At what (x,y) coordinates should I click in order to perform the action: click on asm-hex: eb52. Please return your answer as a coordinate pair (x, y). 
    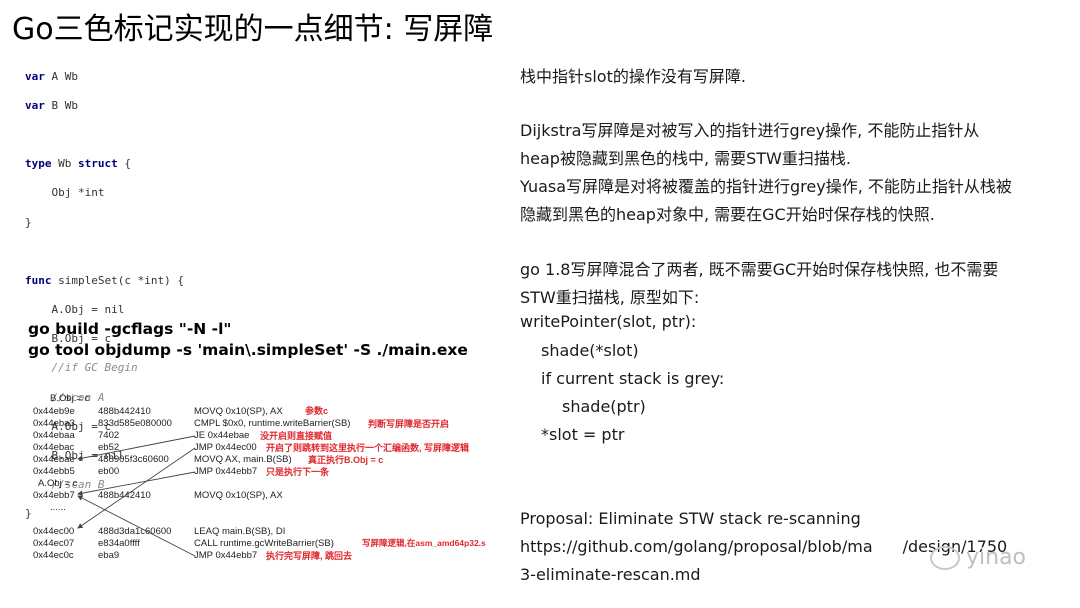
    Looking at the image, I should click on (109, 447).